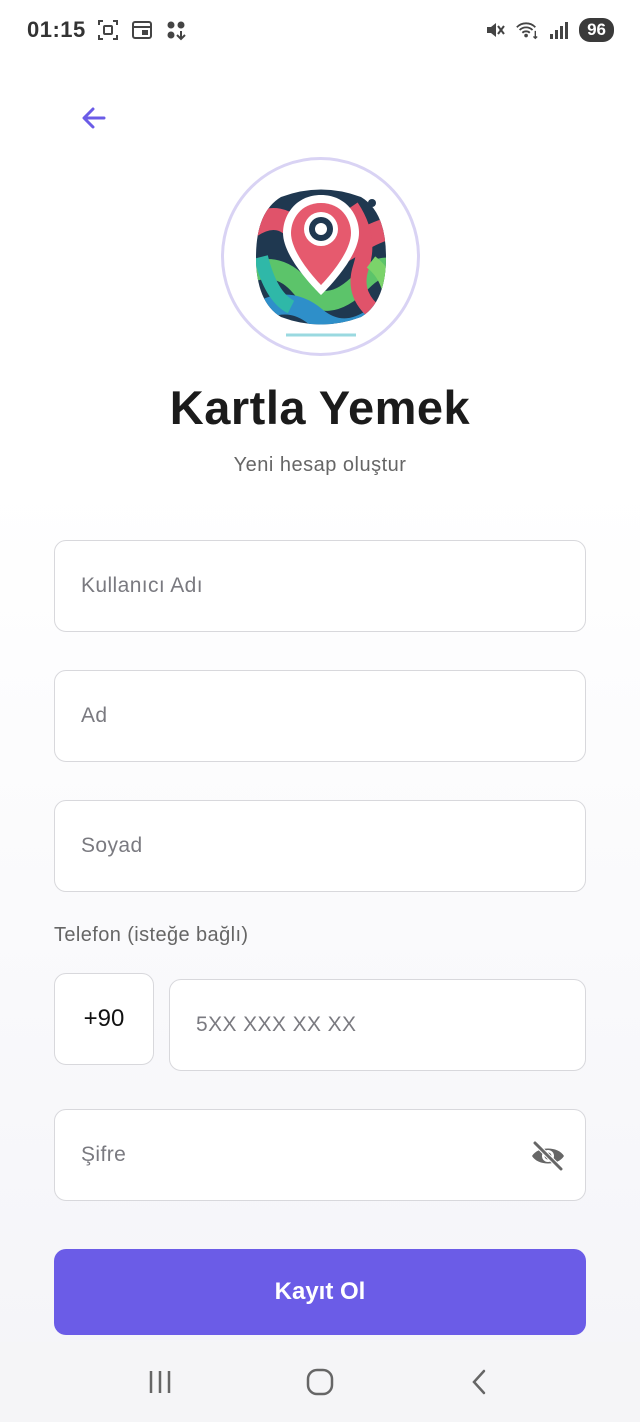 This screenshot has width=640, height=1422. I want to click on map-pin-logo, so click(320, 262).